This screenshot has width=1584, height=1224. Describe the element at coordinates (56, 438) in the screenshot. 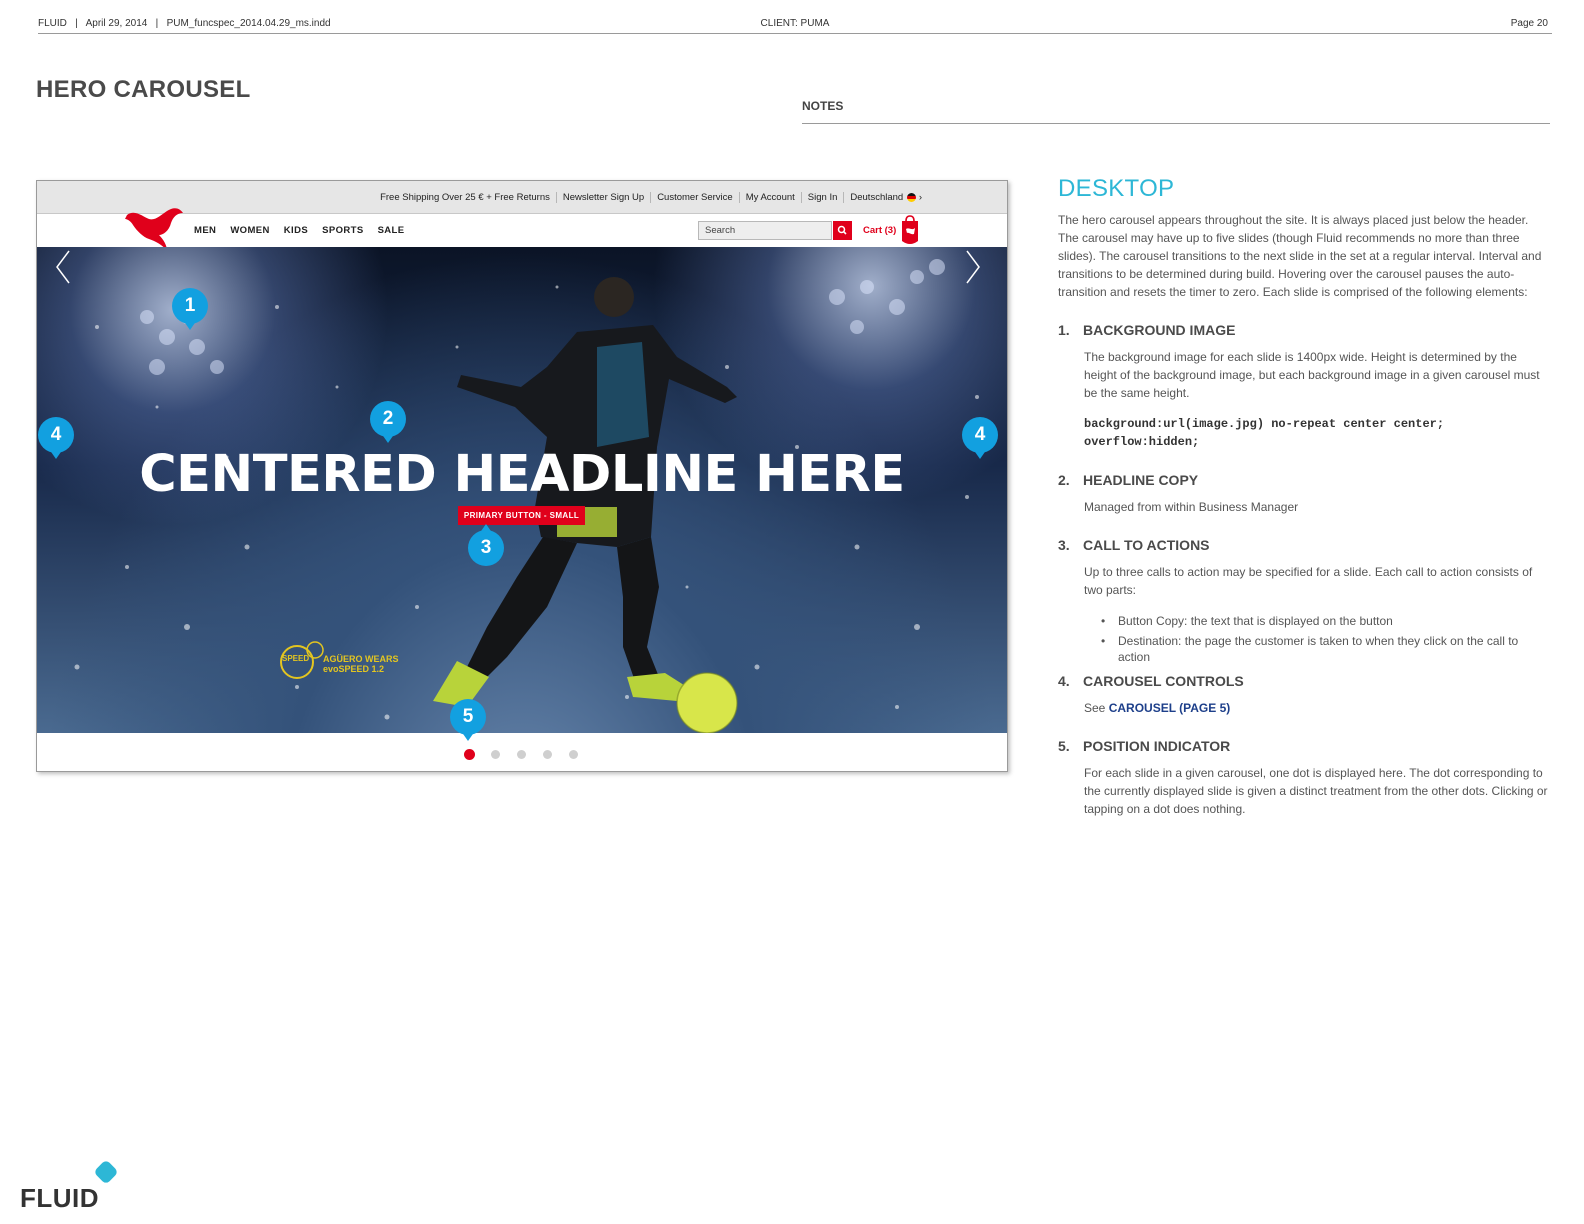

I see `callout-marker-4-left: 4` at that location.